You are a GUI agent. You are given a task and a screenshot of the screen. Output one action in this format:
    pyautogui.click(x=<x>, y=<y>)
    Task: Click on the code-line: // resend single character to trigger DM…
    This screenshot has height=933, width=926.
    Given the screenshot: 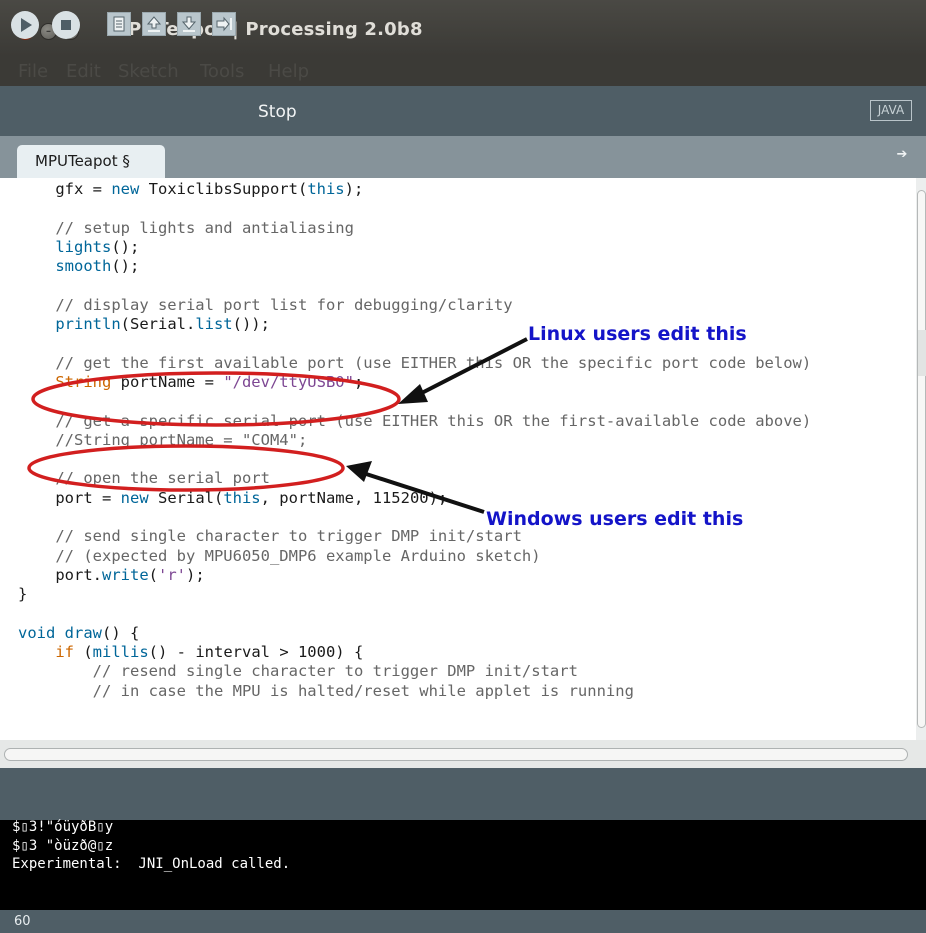 What is the action you would take?
    pyautogui.click(x=414, y=671)
    